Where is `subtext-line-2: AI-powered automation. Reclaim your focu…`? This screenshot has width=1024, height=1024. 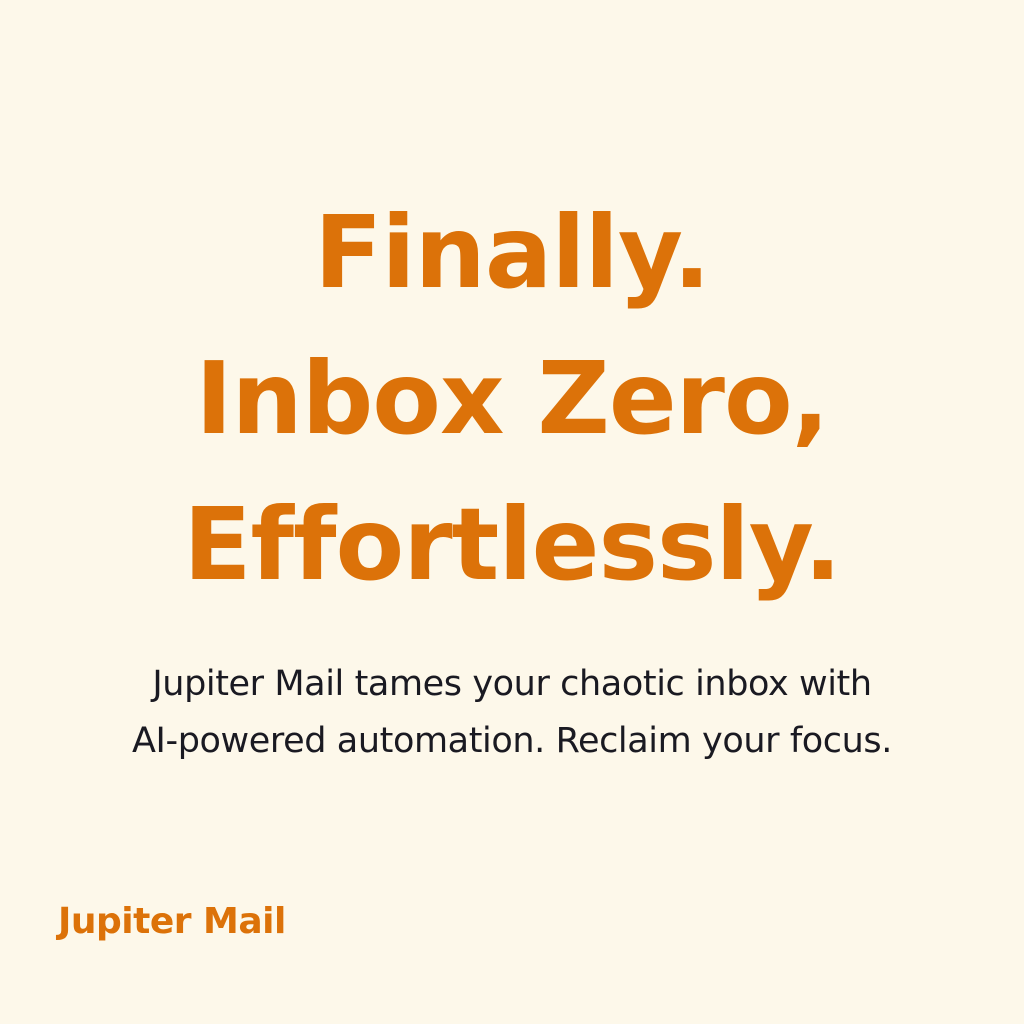
subtext-line-2: AI-powered automation. Reclaim your focu… is located at coordinates (512, 741).